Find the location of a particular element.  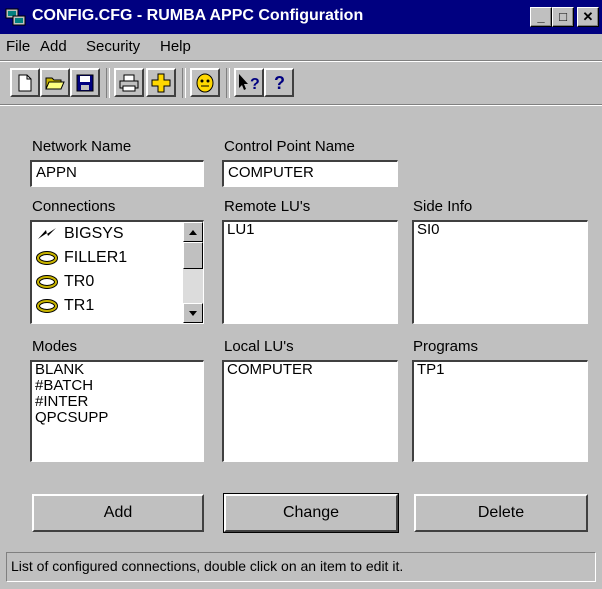

menu-security: Security is located at coordinates (113, 46).